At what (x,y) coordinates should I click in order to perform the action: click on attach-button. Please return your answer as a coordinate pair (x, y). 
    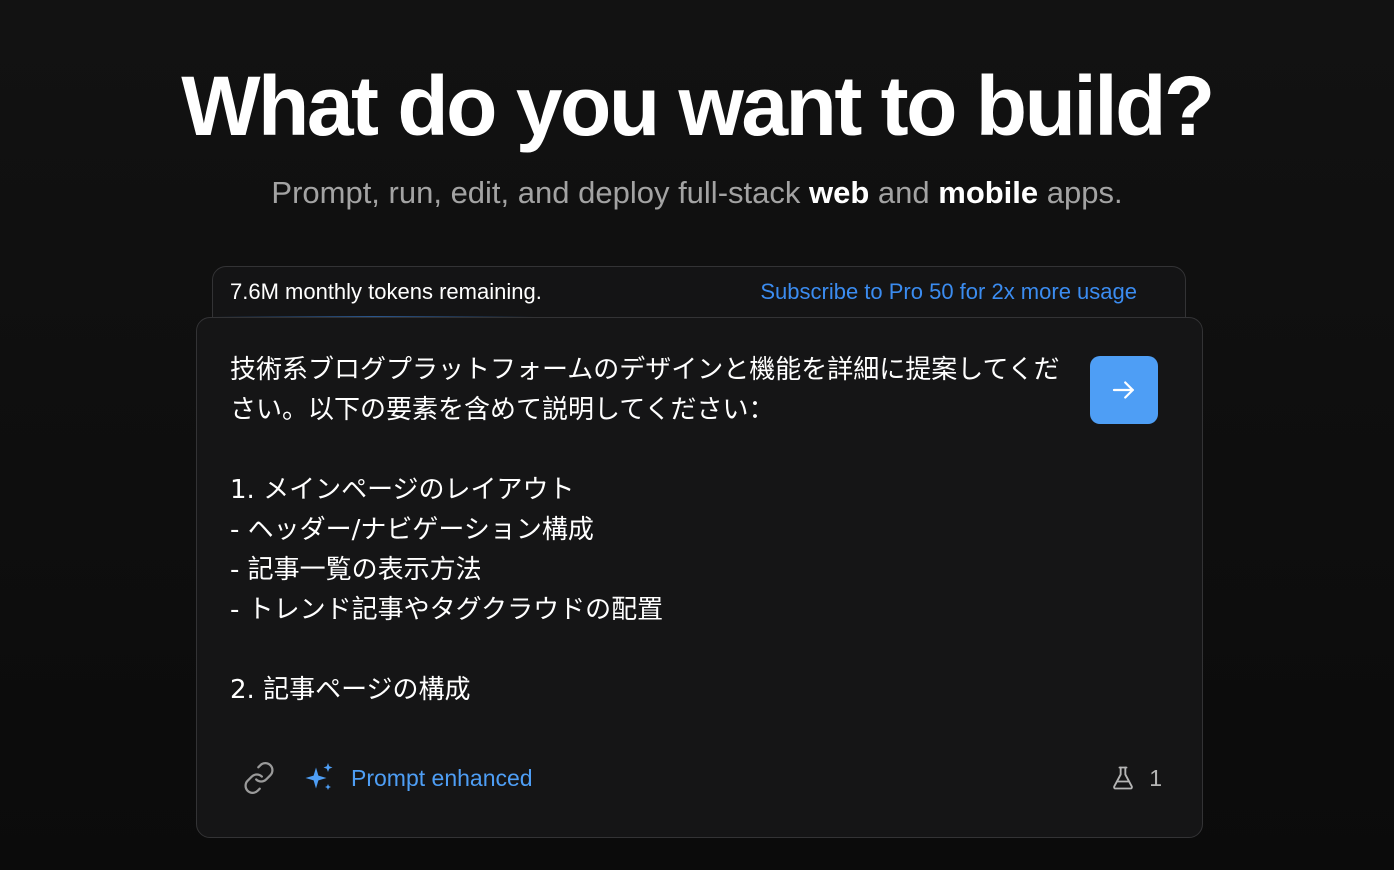
    Looking at the image, I should click on (259, 778).